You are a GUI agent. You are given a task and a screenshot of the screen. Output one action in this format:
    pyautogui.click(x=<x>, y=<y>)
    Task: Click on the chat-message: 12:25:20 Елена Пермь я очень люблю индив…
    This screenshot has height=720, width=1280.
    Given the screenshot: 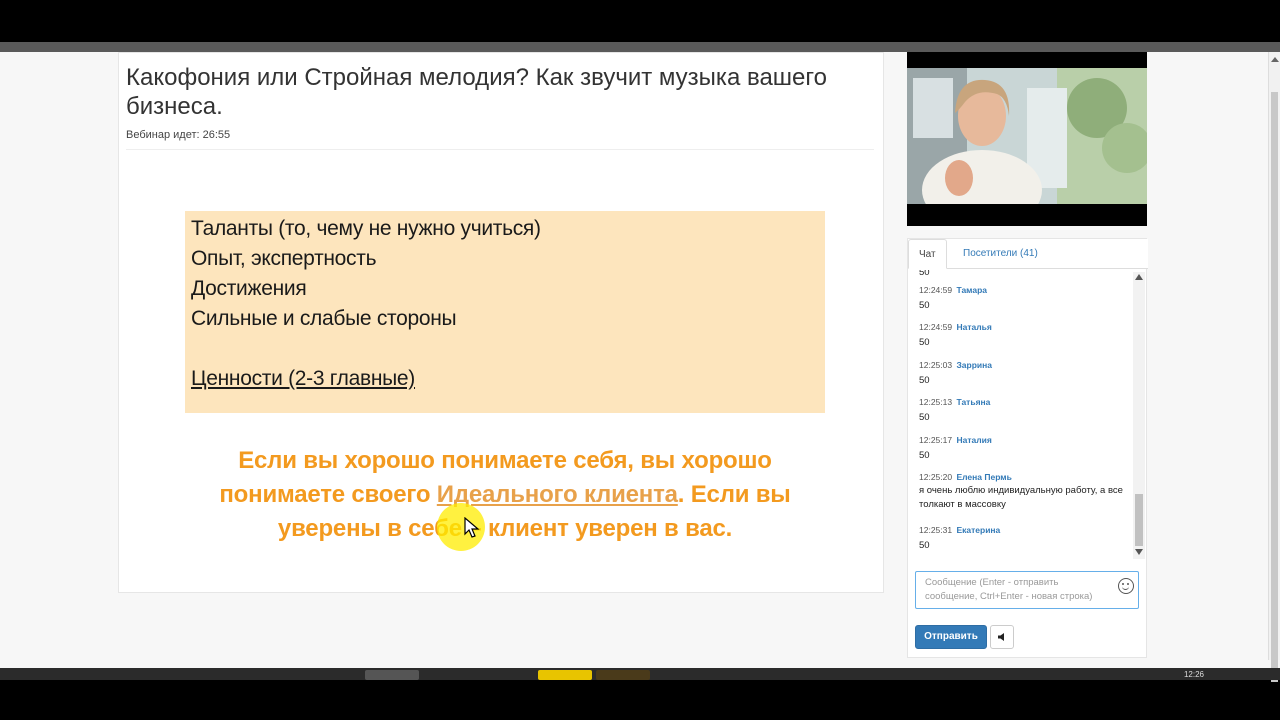 What is the action you would take?
    pyautogui.click(x=1024, y=492)
    